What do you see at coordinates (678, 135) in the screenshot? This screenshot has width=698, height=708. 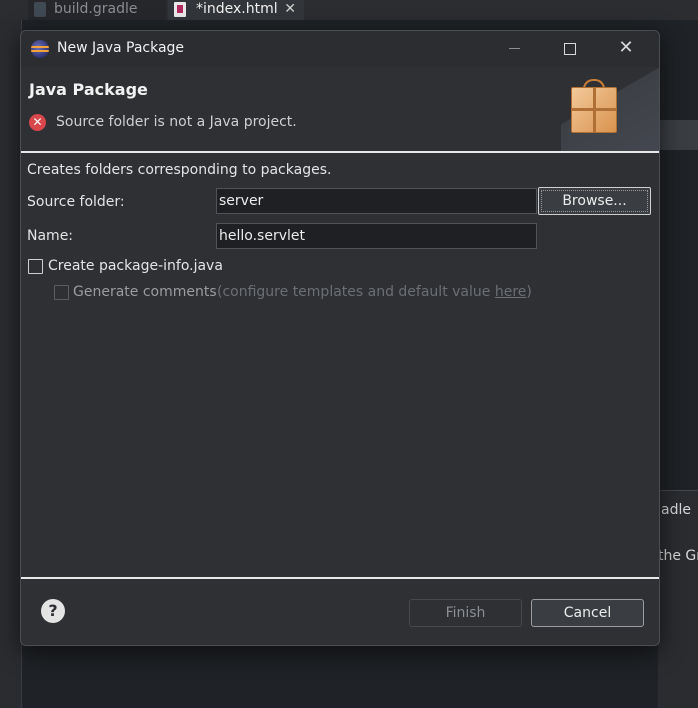 I see `ide-background-strip` at bounding box center [678, 135].